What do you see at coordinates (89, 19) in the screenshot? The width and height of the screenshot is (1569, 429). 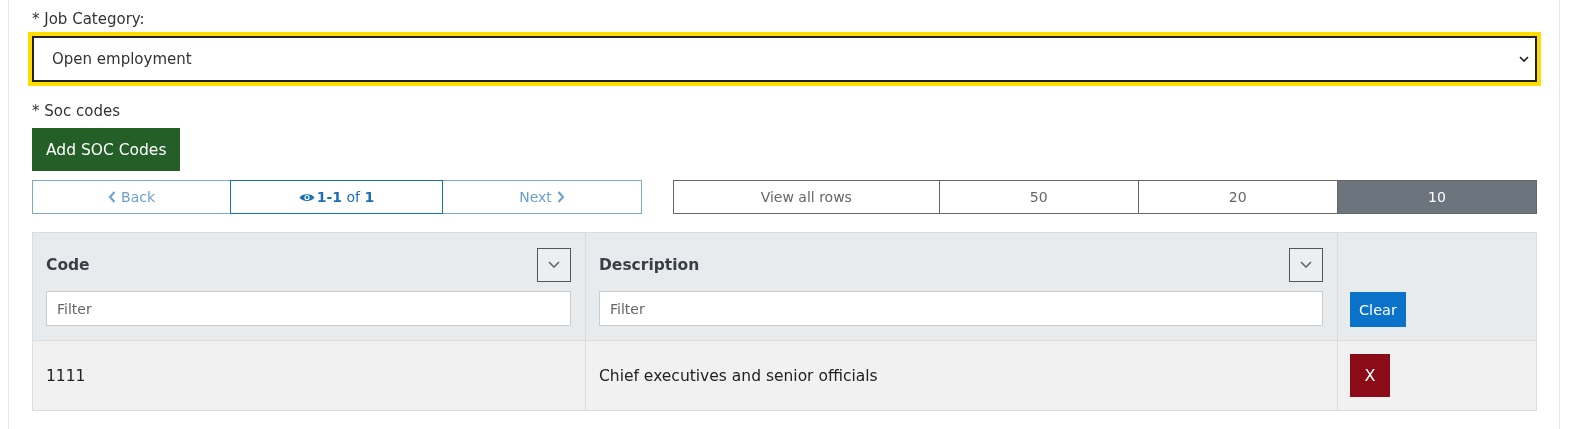 I see `field-label: * Job Category:` at bounding box center [89, 19].